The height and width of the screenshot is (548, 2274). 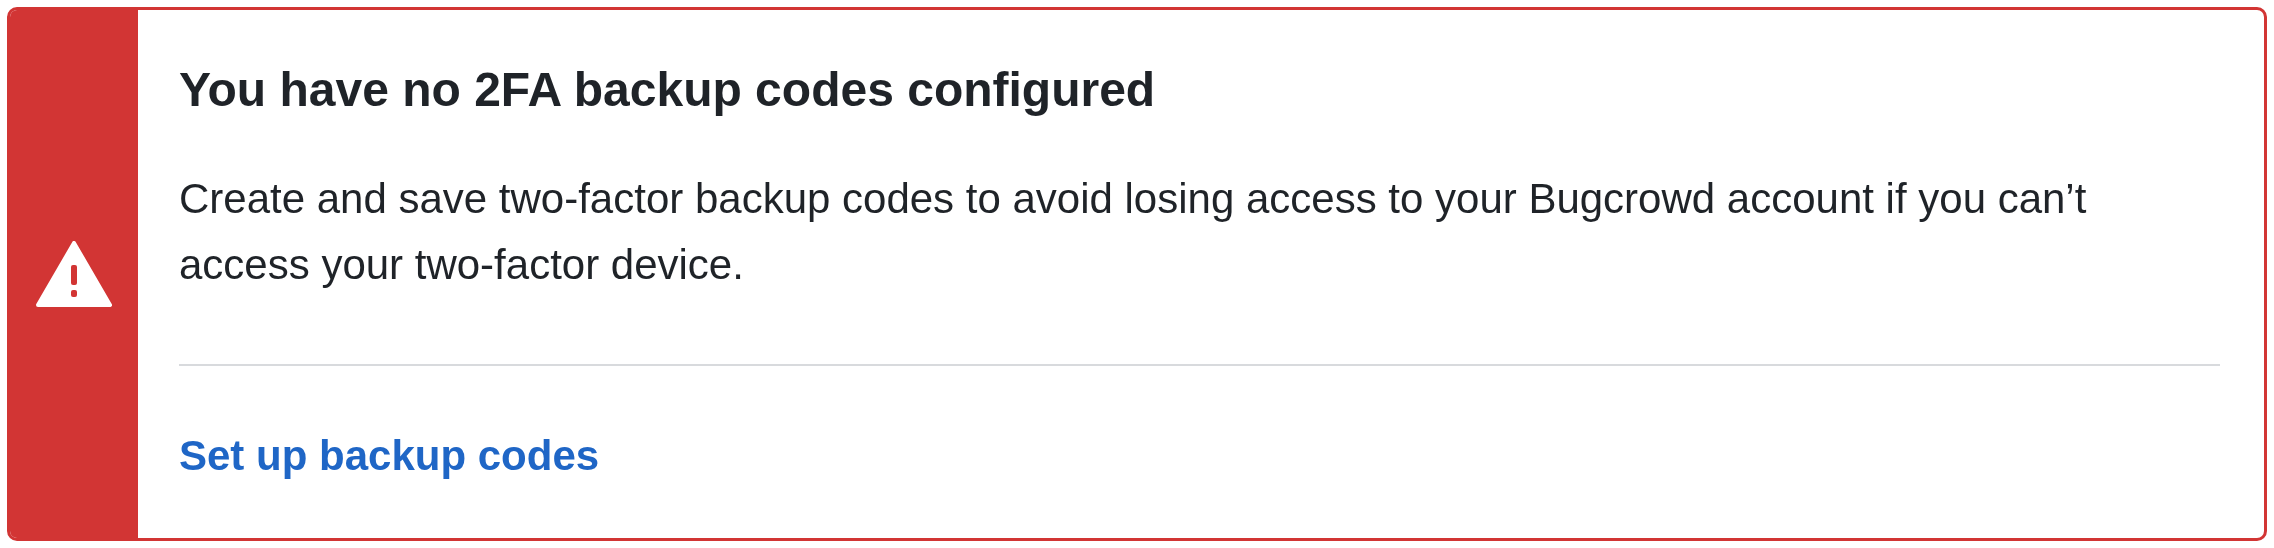 I want to click on alert-title: You have no 2FA backup codes configured, so click(x=668, y=90).